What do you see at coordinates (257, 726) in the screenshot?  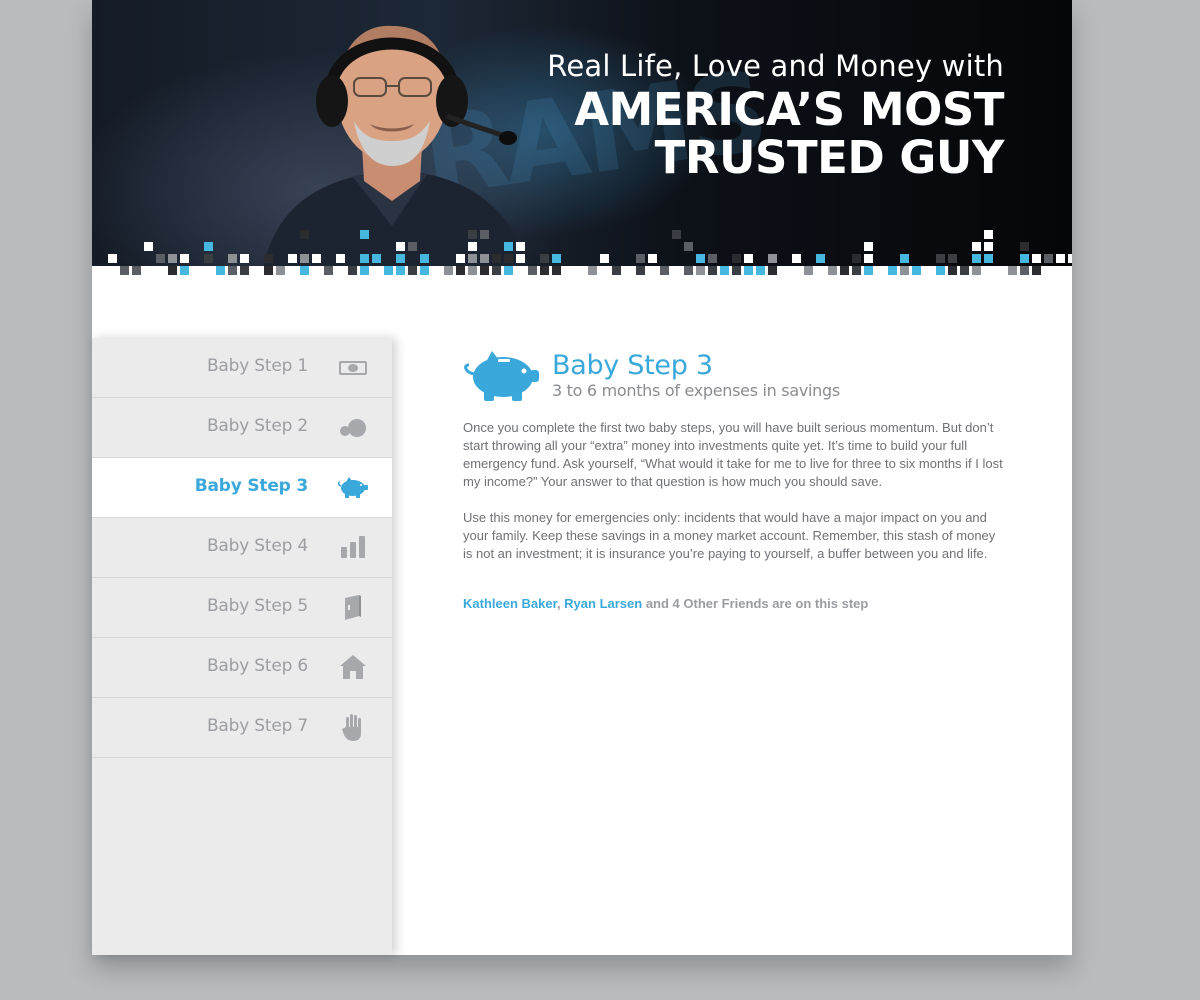 I see `sidebar-item-label: Baby Step 7` at bounding box center [257, 726].